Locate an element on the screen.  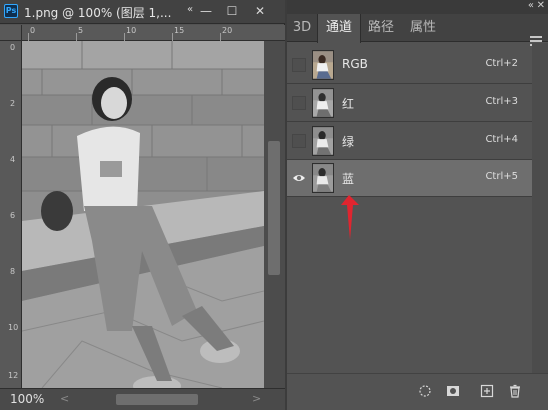
channel-name: 红 is located at coordinates (348, 104).